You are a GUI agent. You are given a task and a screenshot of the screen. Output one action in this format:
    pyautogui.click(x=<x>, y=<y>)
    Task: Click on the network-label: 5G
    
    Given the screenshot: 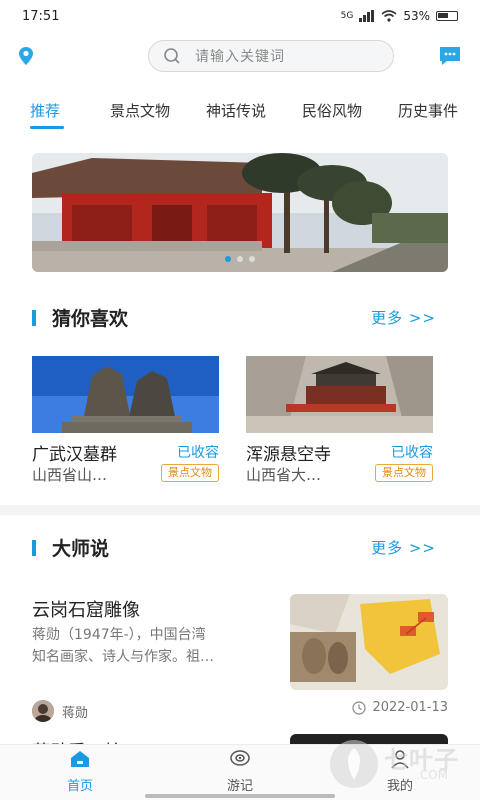 What is the action you would take?
    pyautogui.click(x=347, y=16)
    